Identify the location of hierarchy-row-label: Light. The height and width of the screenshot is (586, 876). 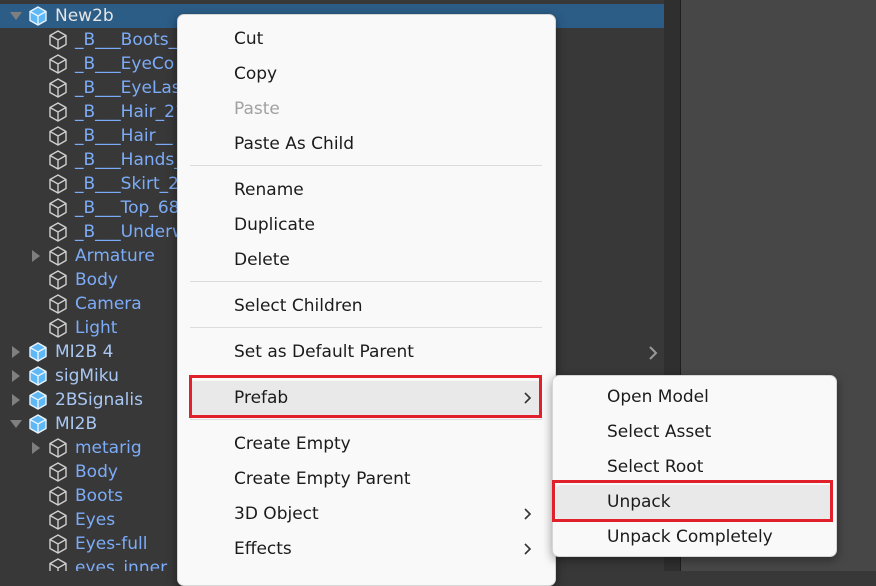
(96, 328).